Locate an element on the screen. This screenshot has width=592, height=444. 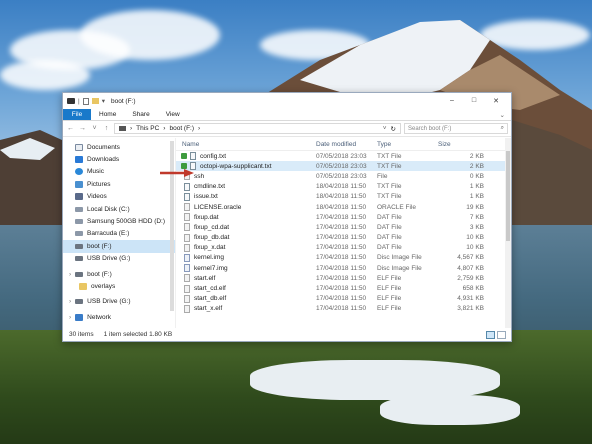
sidebar-item-videos: Videos is located at coordinates (119, 197).